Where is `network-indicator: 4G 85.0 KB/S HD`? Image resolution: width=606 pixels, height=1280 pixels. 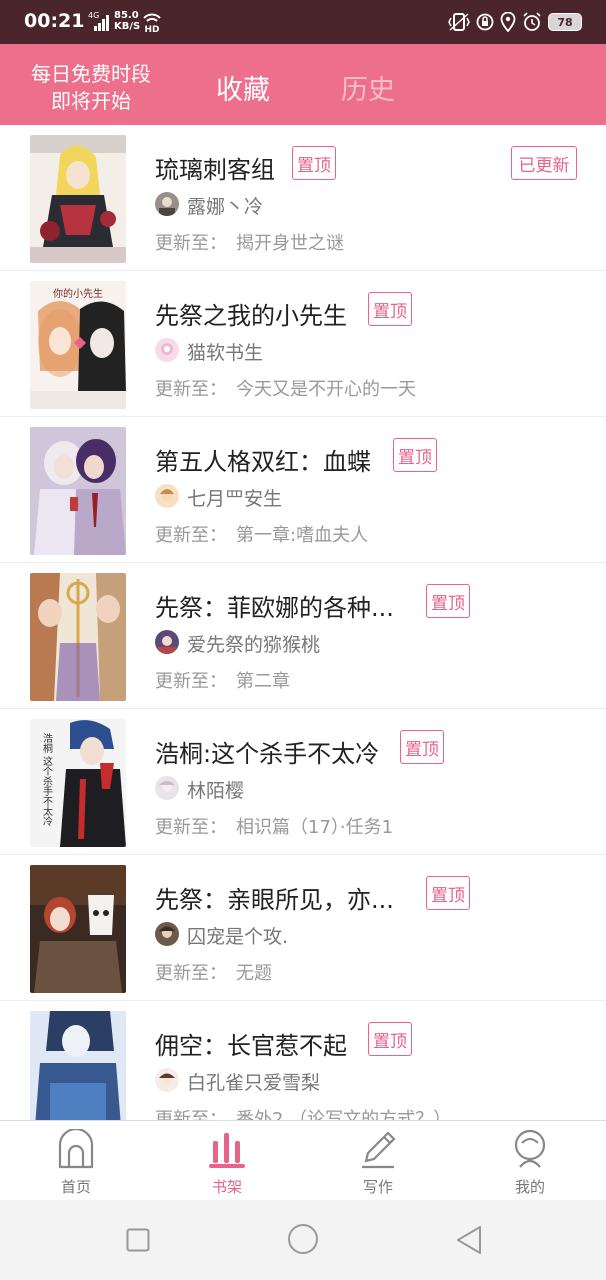 network-indicator: 4G 85.0 KB/S HD is located at coordinates (128, 23).